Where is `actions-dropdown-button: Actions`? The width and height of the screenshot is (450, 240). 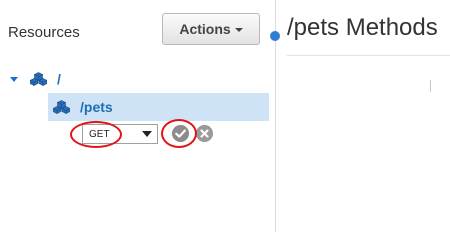 actions-dropdown-button: Actions is located at coordinates (211, 29).